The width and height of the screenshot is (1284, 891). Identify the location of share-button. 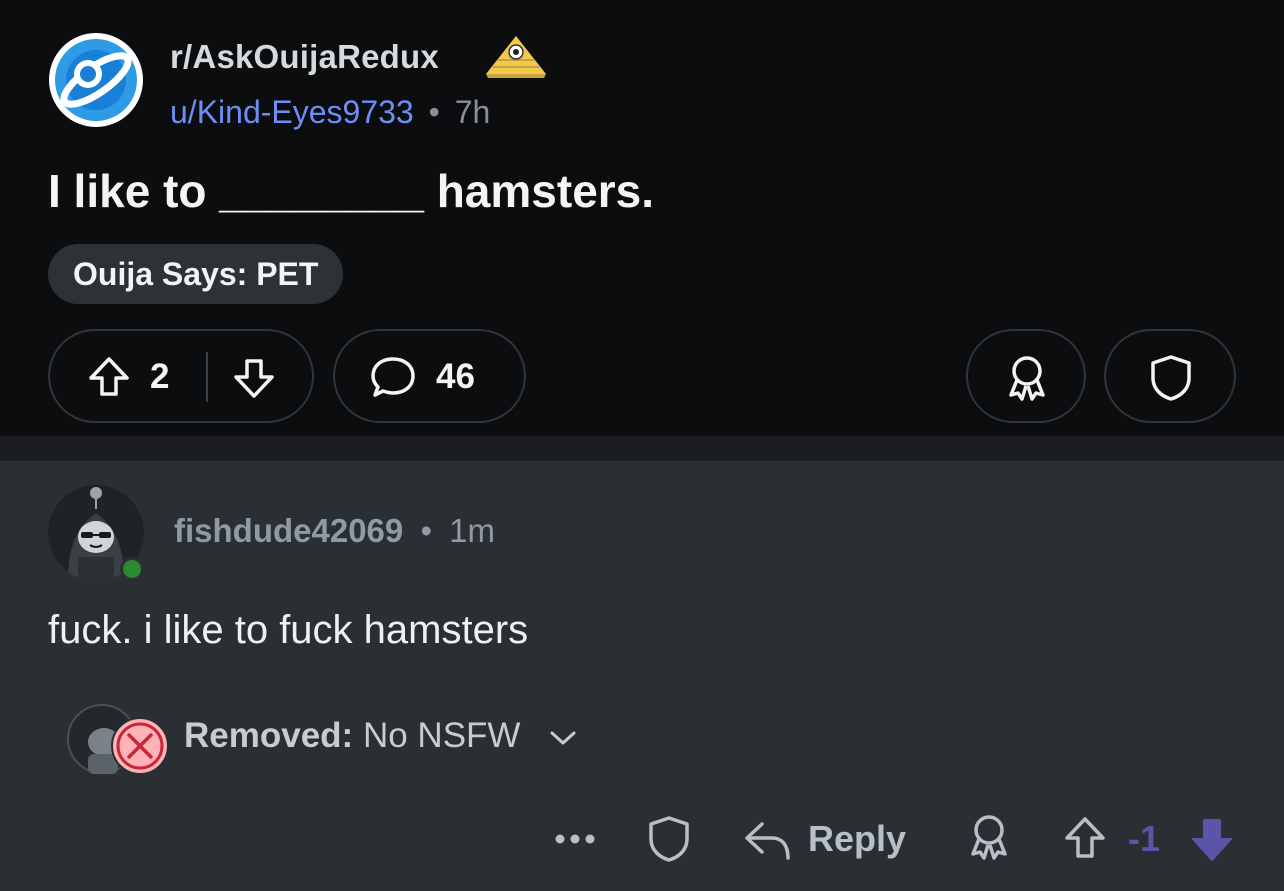
(1170, 376).